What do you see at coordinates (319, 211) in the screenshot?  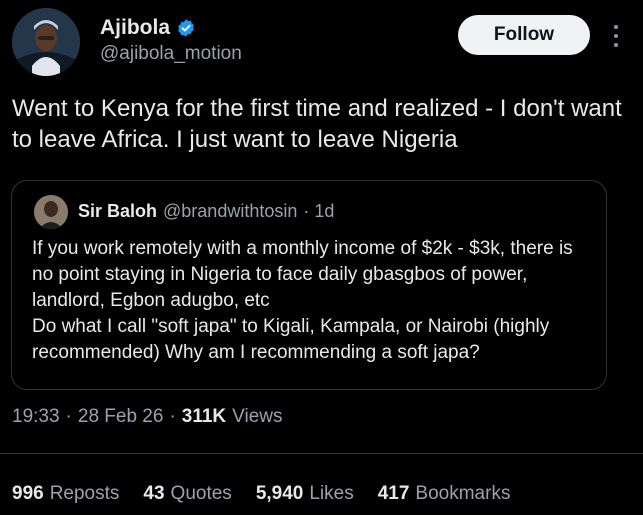 I see `quote-age: · 1d` at bounding box center [319, 211].